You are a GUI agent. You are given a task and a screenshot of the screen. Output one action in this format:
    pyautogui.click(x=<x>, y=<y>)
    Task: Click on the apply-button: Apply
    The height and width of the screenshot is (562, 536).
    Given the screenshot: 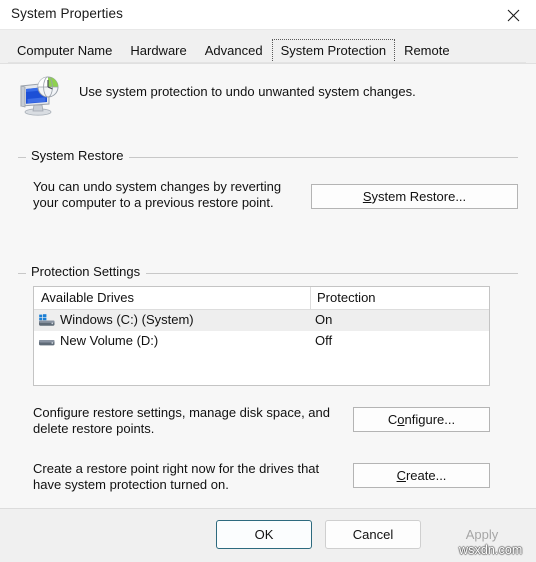 What is the action you would take?
    pyautogui.click(x=482, y=534)
    